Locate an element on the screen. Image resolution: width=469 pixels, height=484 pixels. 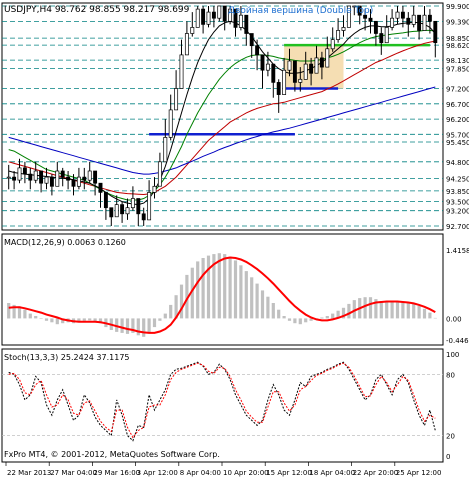
y-tick-label: 93.200 is located at coordinates (457, 212).